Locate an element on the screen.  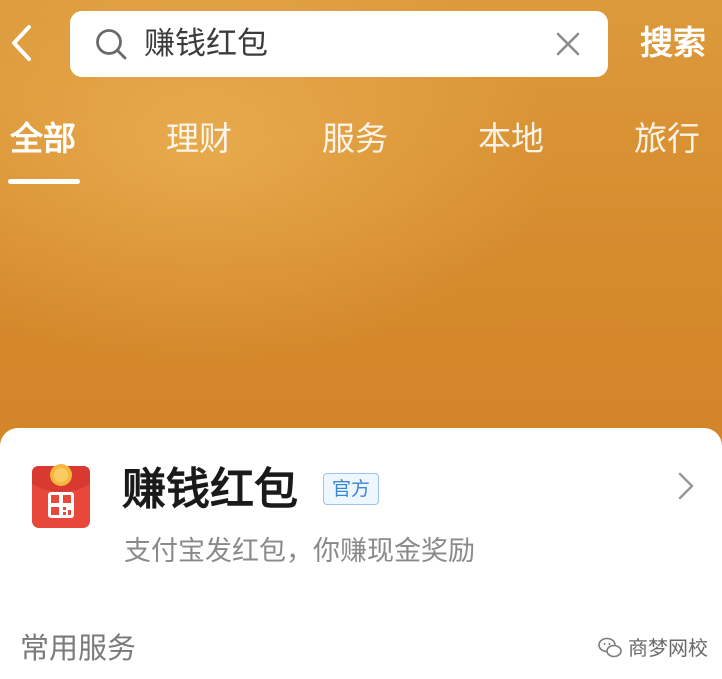
tab-services: 服务 is located at coordinates (355, 139).